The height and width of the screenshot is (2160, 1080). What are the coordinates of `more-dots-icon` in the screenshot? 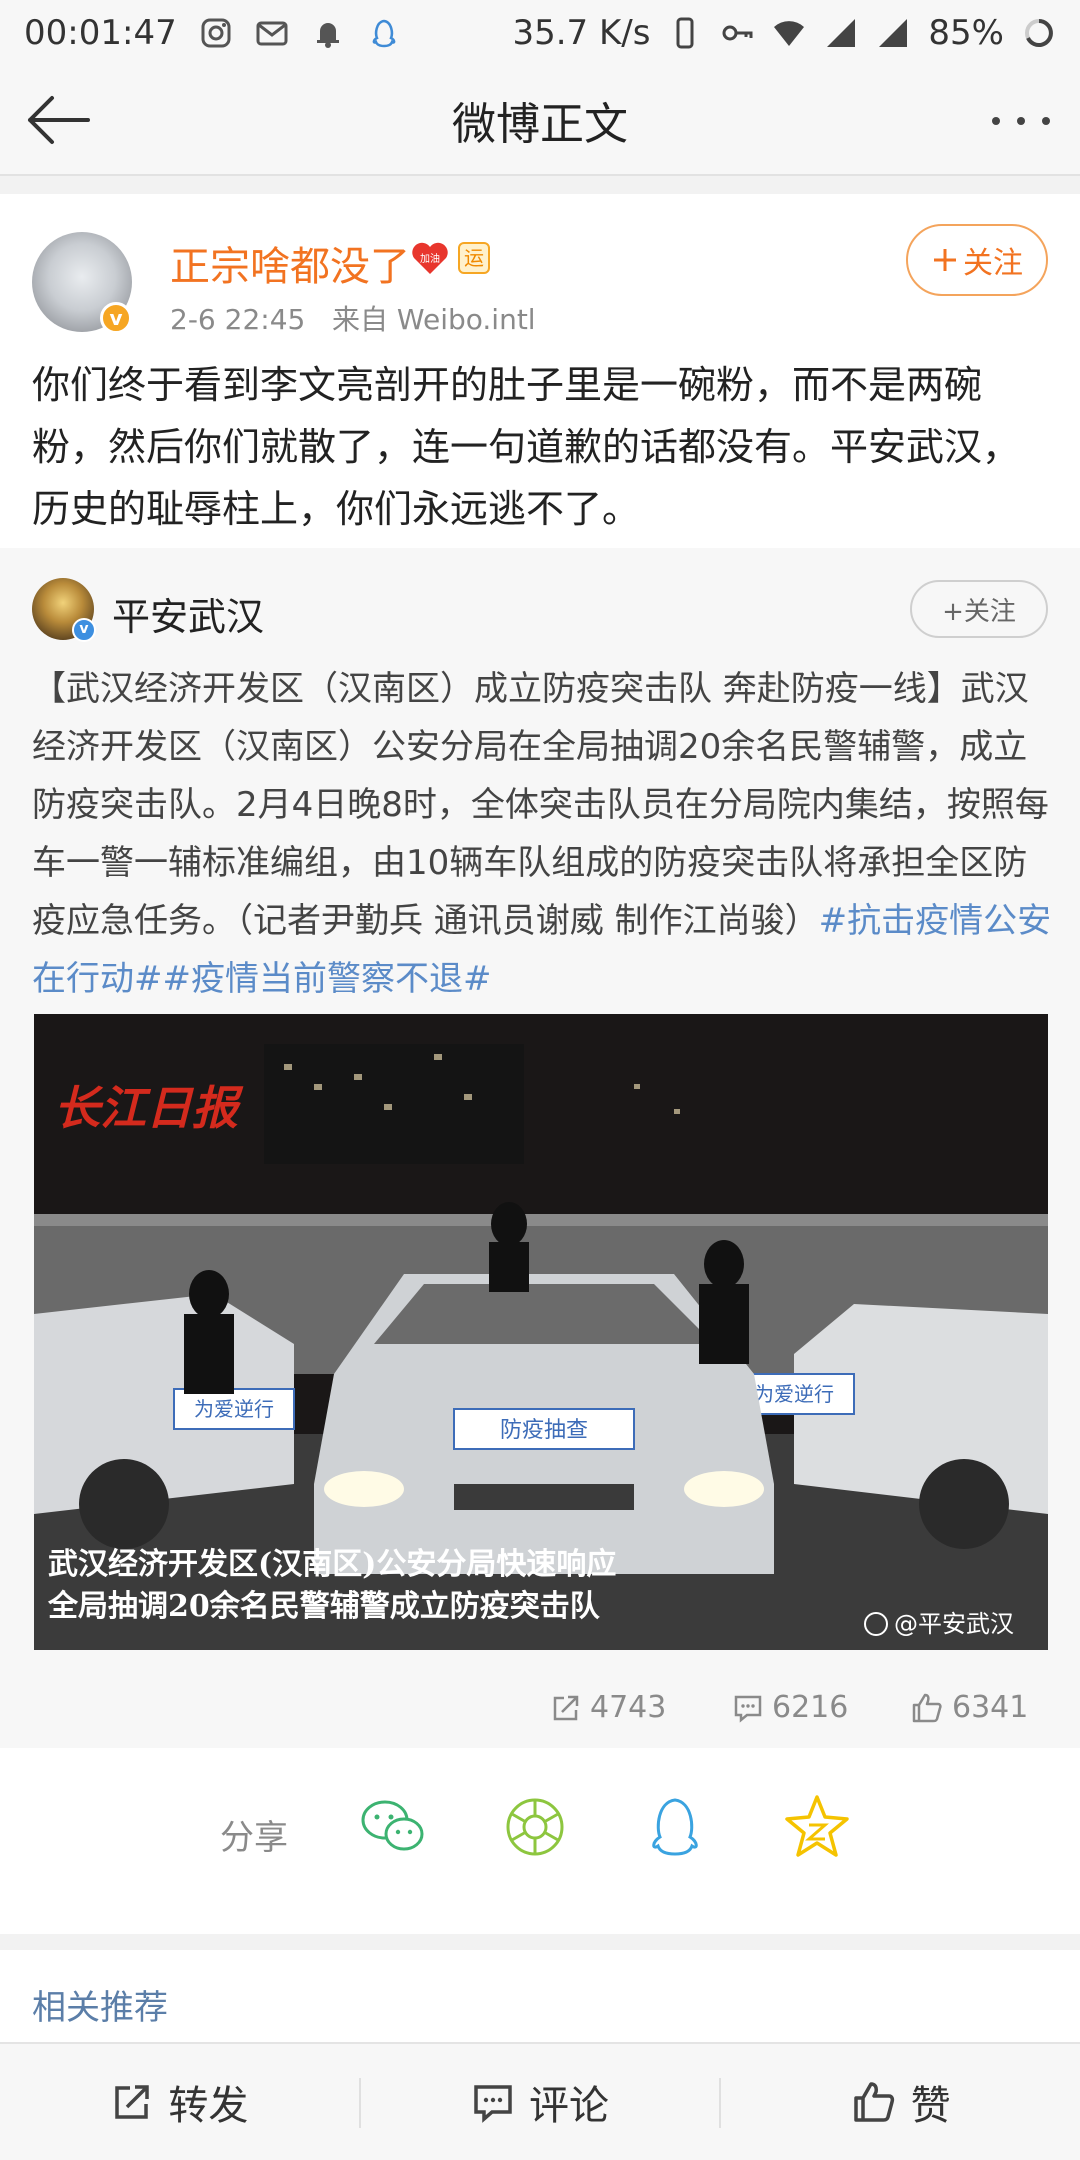 It's located at (1021, 121).